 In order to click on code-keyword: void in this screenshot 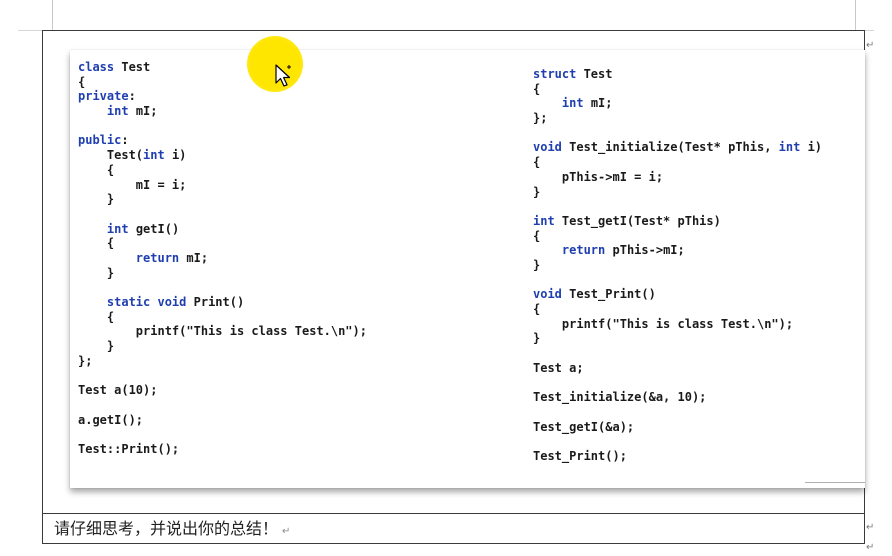, I will do `click(547, 294)`.